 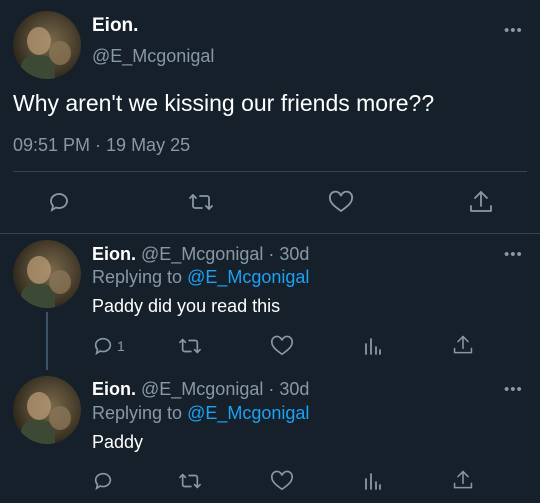 What do you see at coordinates (224, 103) in the screenshot?
I see `main-tweet-text: Why aren't we kissing our friends more??` at bounding box center [224, 103].